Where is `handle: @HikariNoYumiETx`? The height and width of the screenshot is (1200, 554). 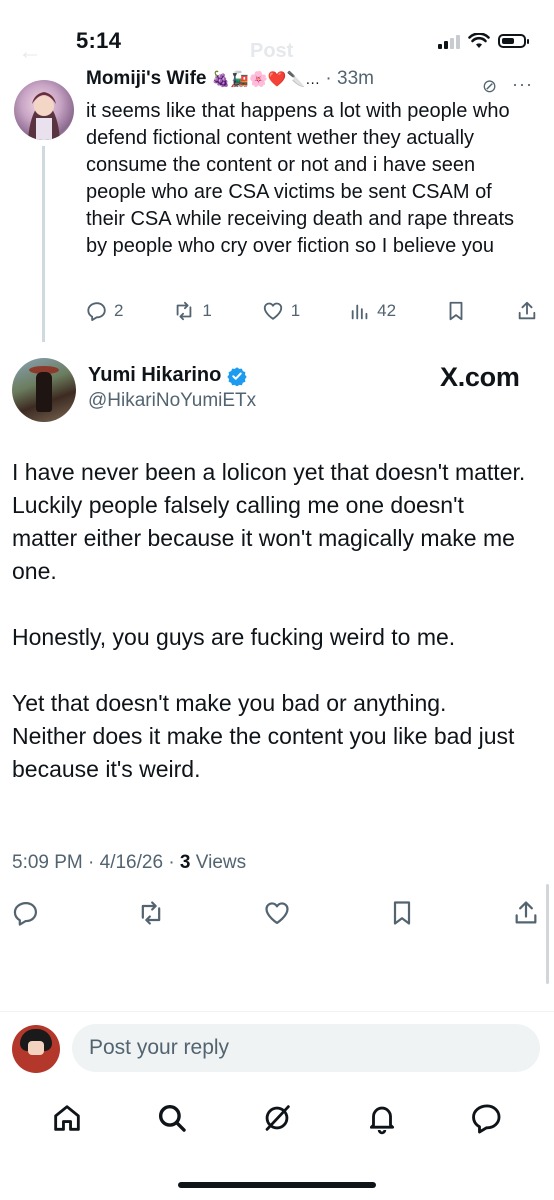
handle: @HikariNoYumiETx is located at coordinates (172, 401).